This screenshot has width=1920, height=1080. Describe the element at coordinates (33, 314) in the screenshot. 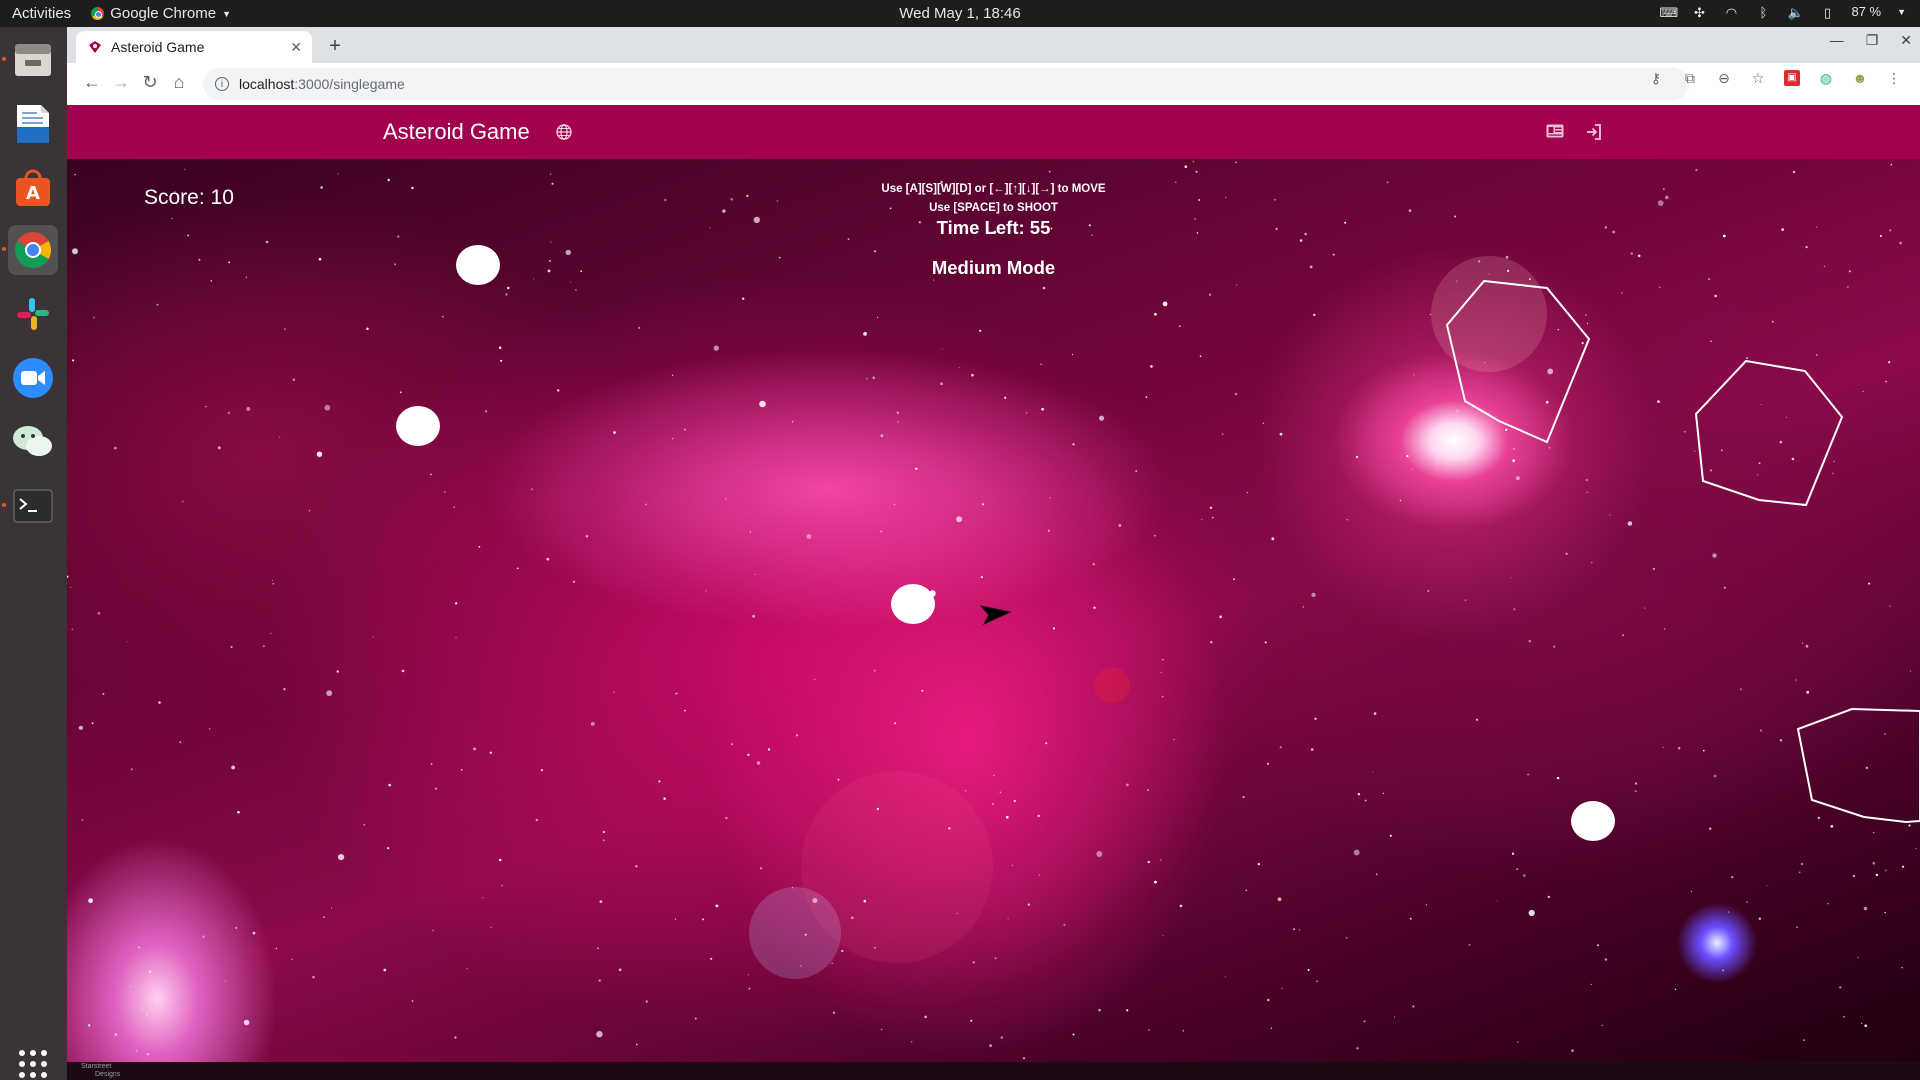

I see `slack-icon` at that location.